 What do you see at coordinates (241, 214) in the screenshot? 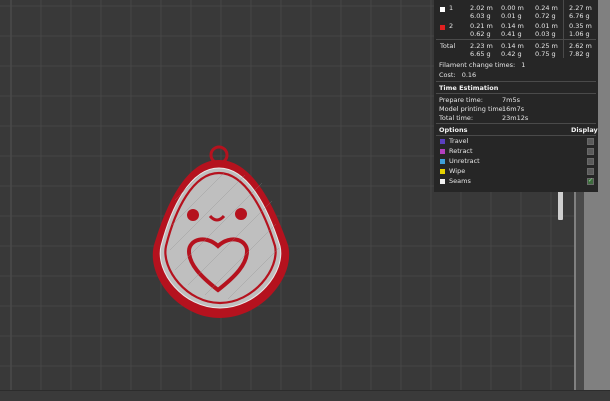
I see `model-right-eye` at bounding box center [241, 214].